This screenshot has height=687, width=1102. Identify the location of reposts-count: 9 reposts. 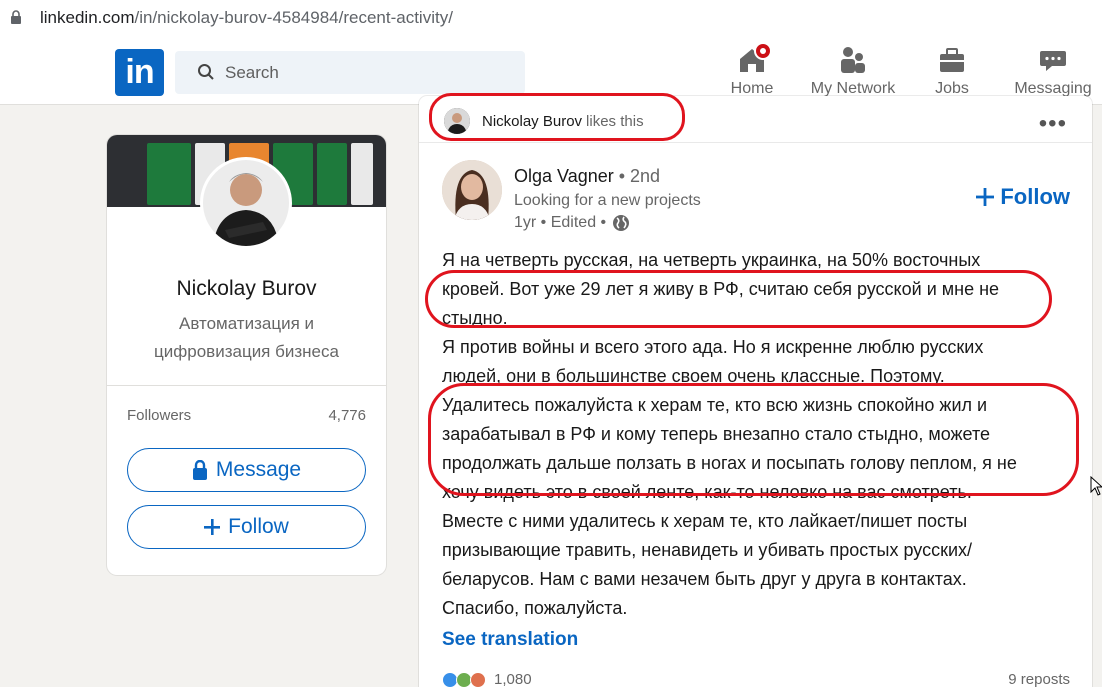
(1039, 679).